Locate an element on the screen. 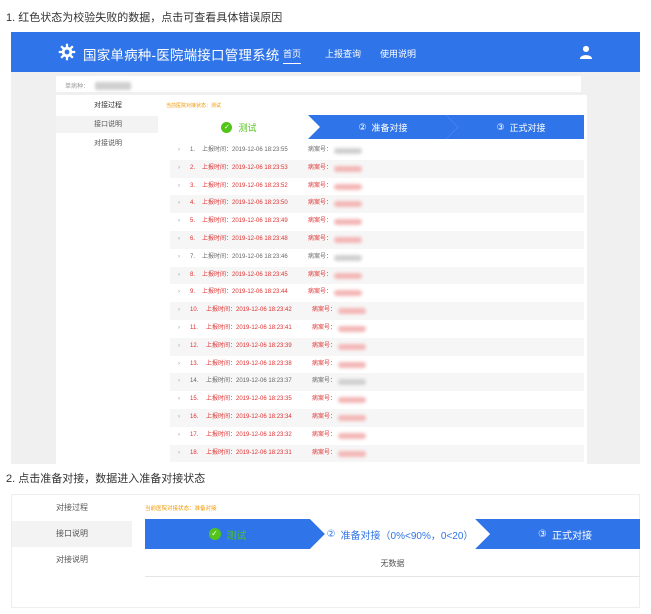  table-row: › 15. 上报时间：2019-12-06 18:23:35 病案号： is located at coordinates (377, 400).